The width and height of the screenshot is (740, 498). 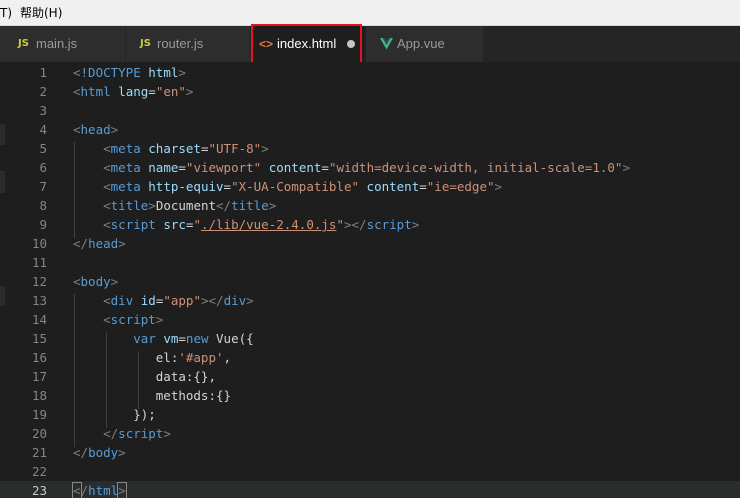 I want to click on code-line: 10 </head>, so click(x=370, y=243).